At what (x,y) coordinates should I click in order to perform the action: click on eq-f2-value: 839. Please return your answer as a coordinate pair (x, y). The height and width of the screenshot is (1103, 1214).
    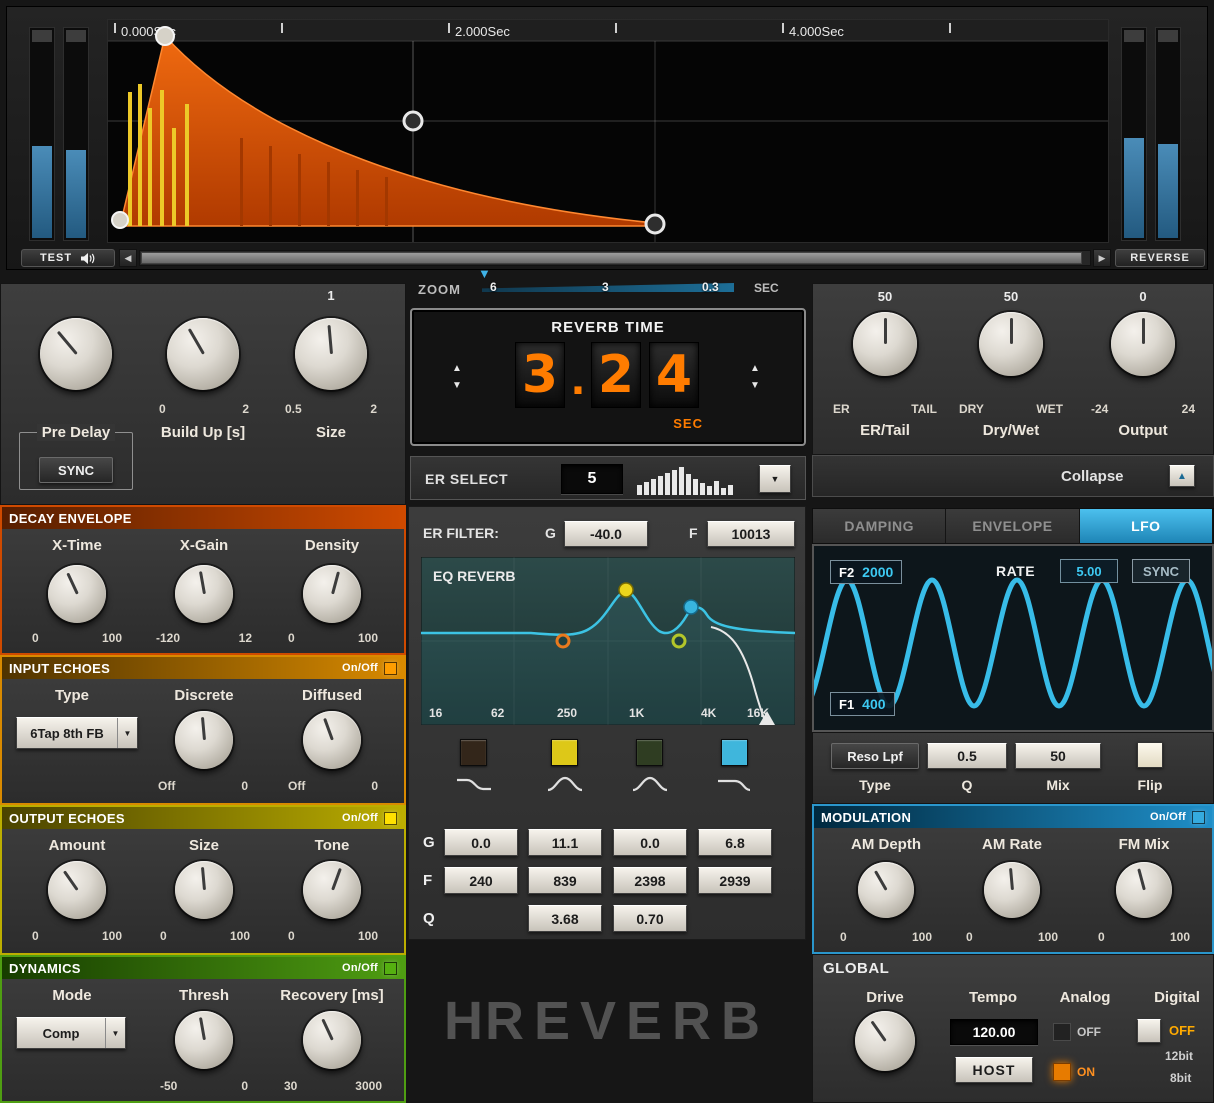
    Looking at the image, I should click on (565, 880).